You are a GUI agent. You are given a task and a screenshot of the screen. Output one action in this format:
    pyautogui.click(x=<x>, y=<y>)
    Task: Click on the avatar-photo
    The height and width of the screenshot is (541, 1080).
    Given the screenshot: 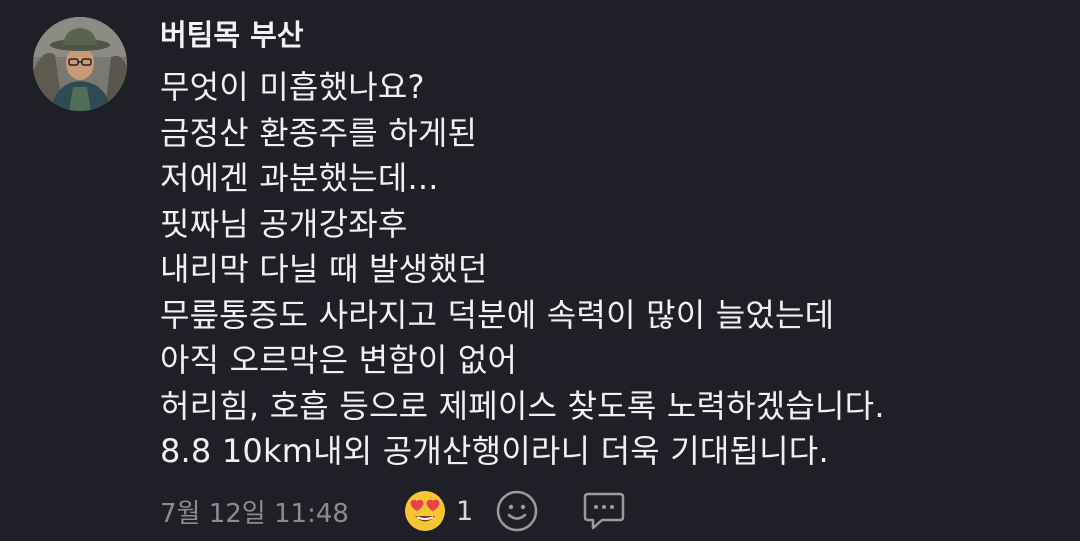 What is the action you would take?
    pyautogui.click(x=80, y=64)
    